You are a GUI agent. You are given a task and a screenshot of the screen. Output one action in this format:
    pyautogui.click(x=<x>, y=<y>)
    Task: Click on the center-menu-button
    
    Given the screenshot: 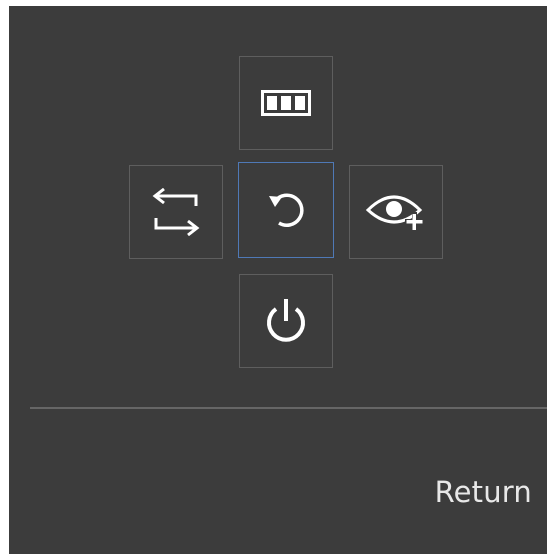 What is the action you would take?
    pyautogui.click(x=286, y=210)
    